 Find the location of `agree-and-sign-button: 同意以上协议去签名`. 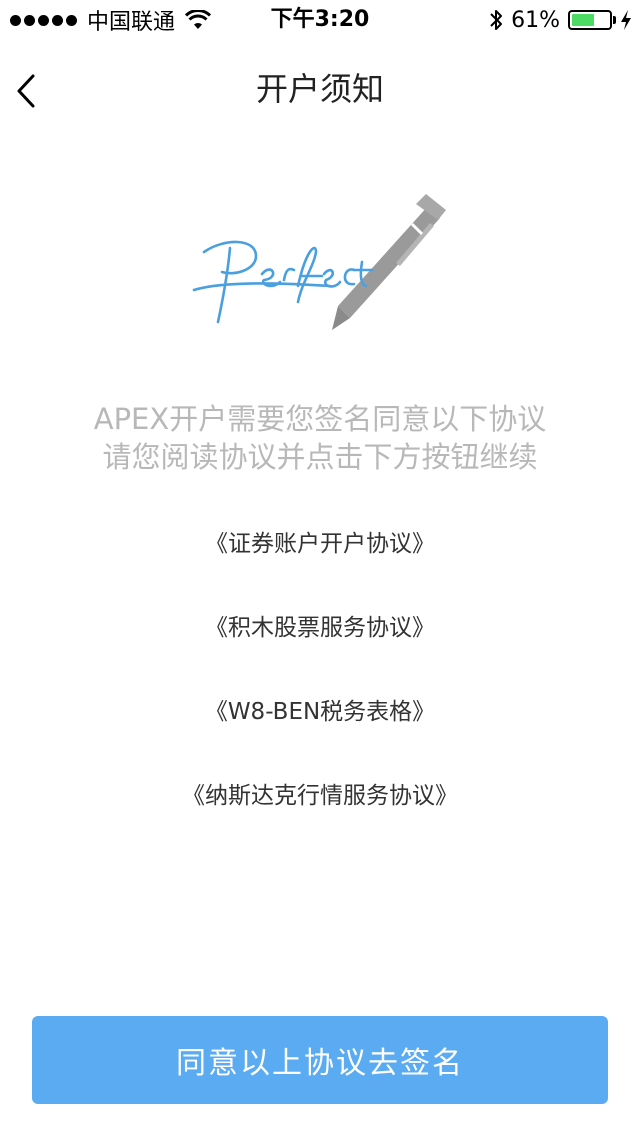

agree-and-sign-button: 同意以上协议去签名 is located at coordinates (320, 1060).